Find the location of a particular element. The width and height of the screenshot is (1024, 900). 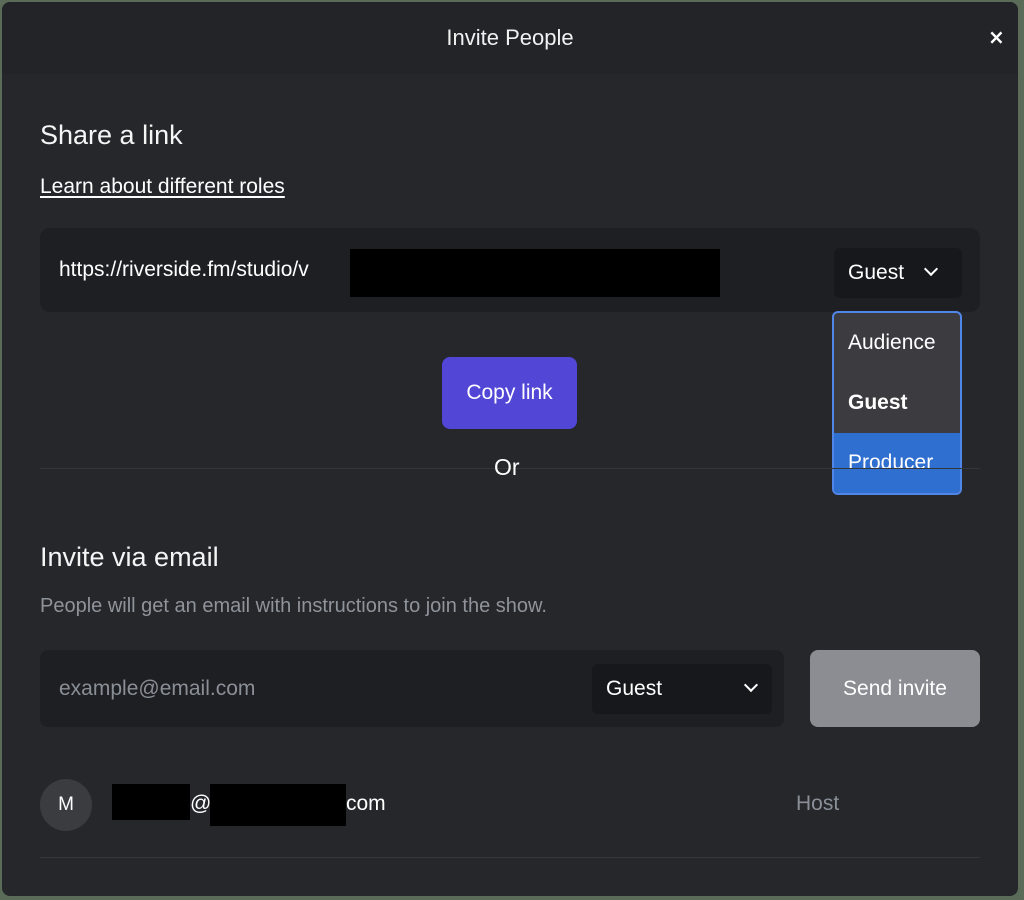

link-role-select: Guest is located at coordinates (898, 273).